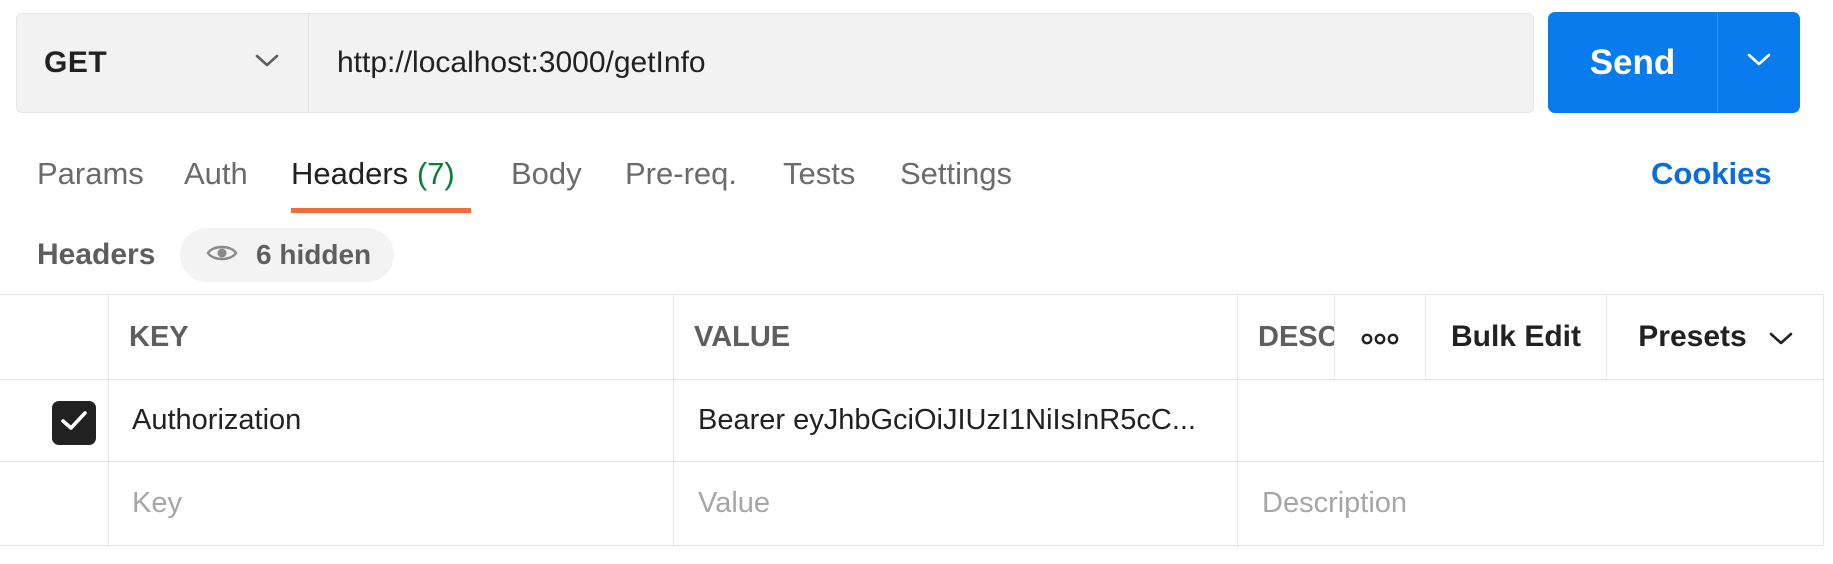  What do you see at coordinates (1537, 503) in the screenshot?
I see `new-description-input: Description` at bounding box center [1537, 503].